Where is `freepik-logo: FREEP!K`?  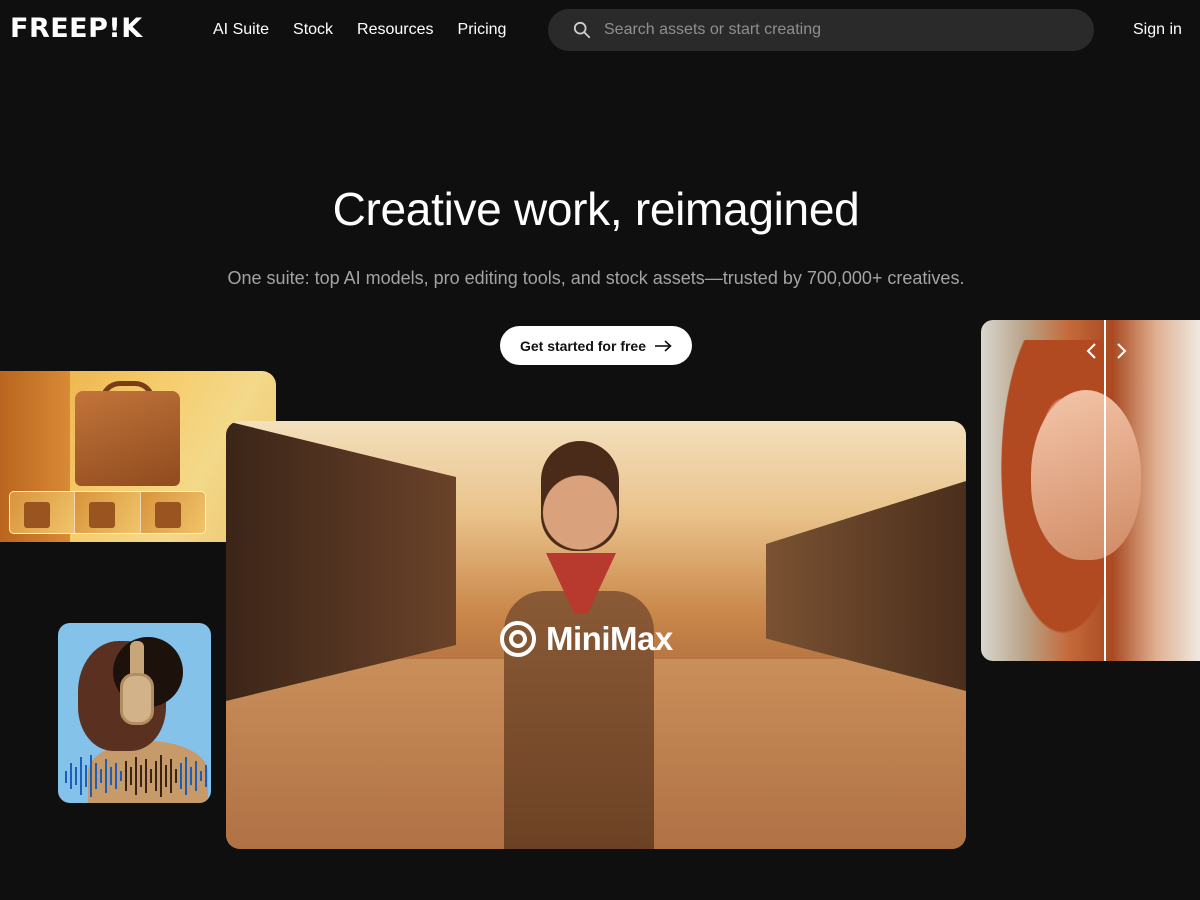
freepik-logo: FREEP!K is located at coordinates (76, 29).